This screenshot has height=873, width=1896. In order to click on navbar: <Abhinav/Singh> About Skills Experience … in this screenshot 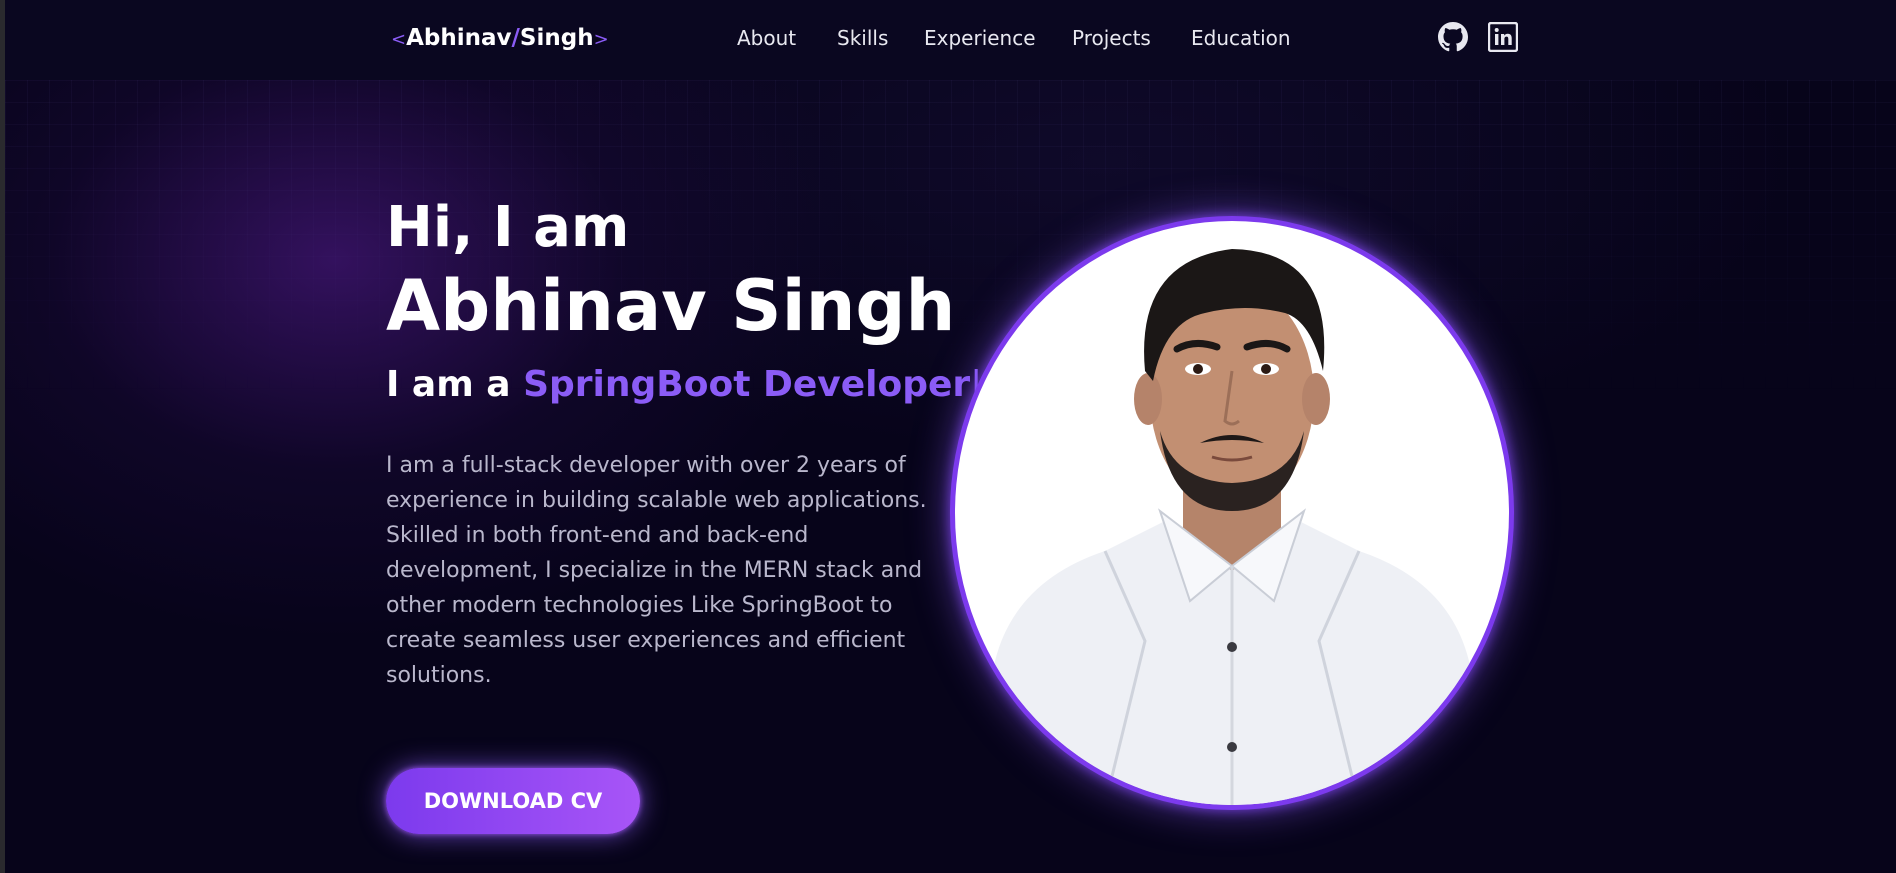, I will do `click(950, 40)`.